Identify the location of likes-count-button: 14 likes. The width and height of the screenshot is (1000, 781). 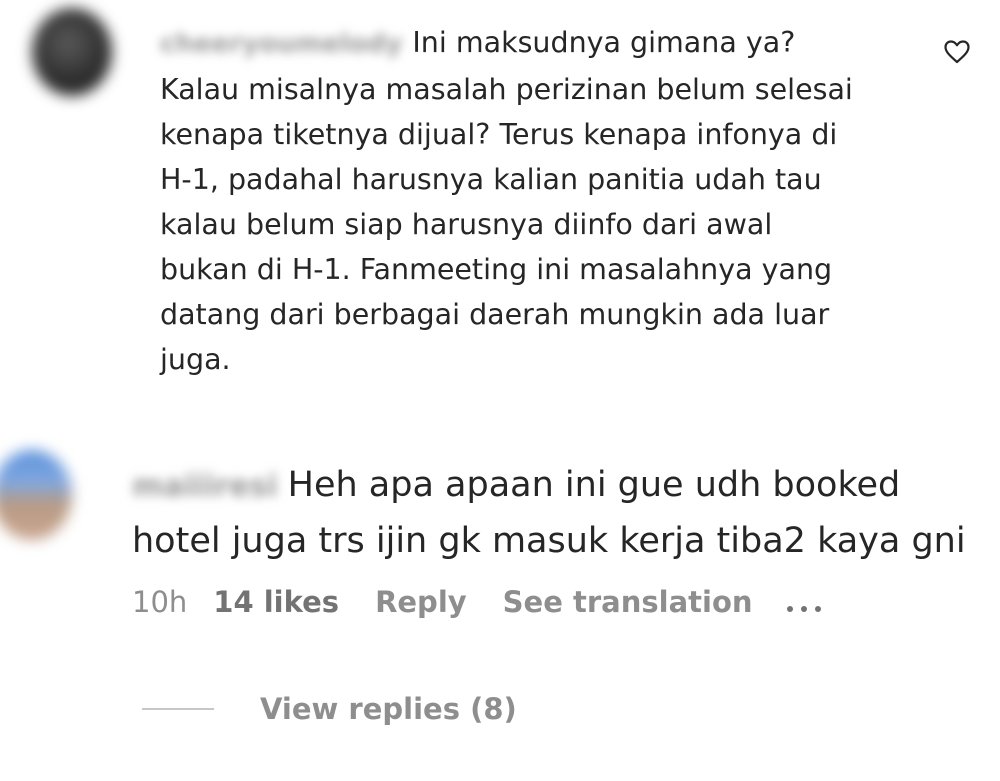
(276, 602).